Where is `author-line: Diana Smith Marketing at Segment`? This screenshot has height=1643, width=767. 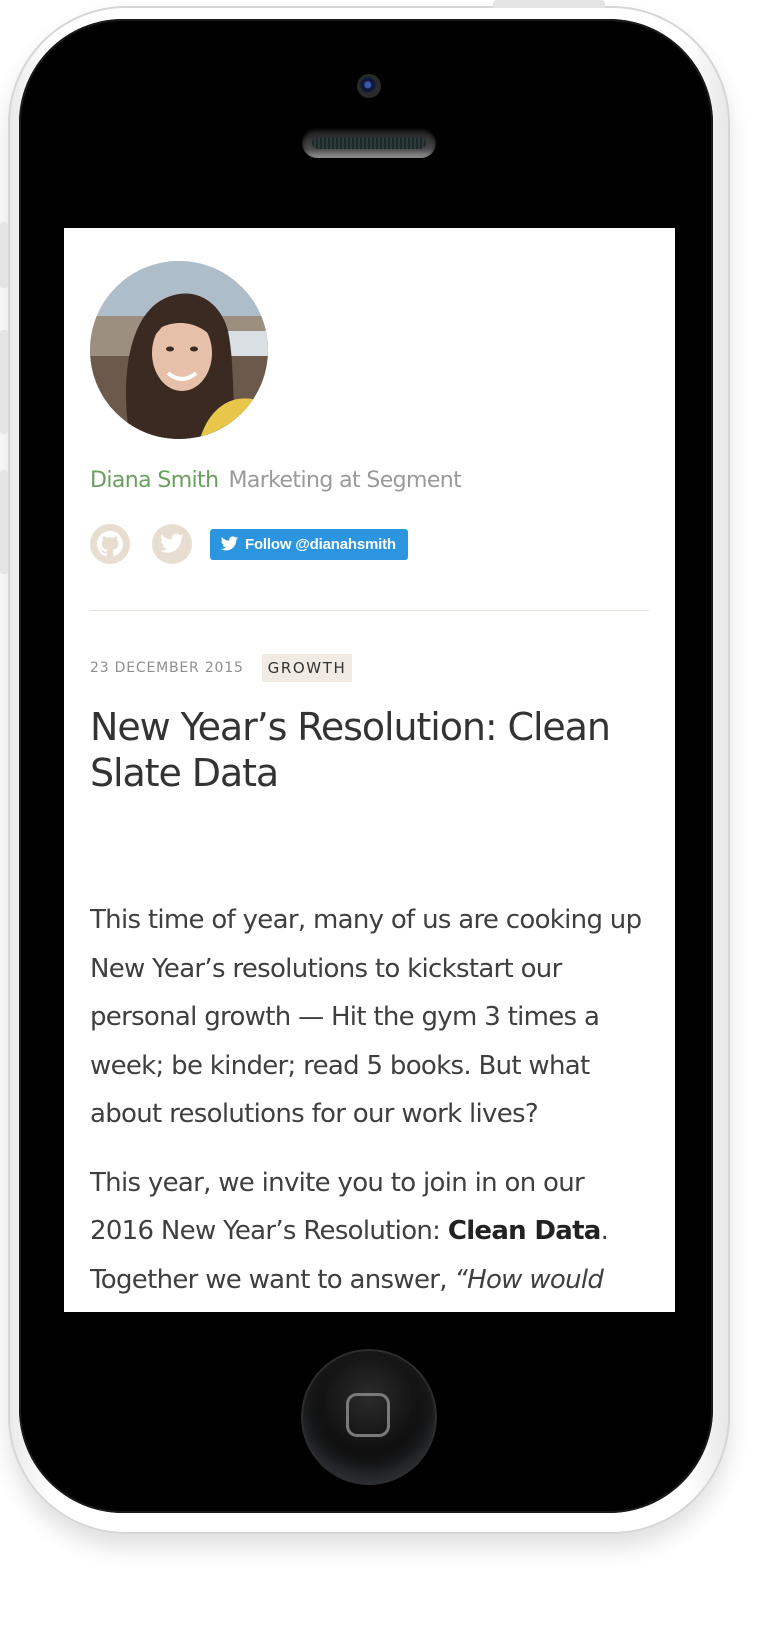 author-line: Diana Smith Marketing at Segment is located at coordinates (276, 480).